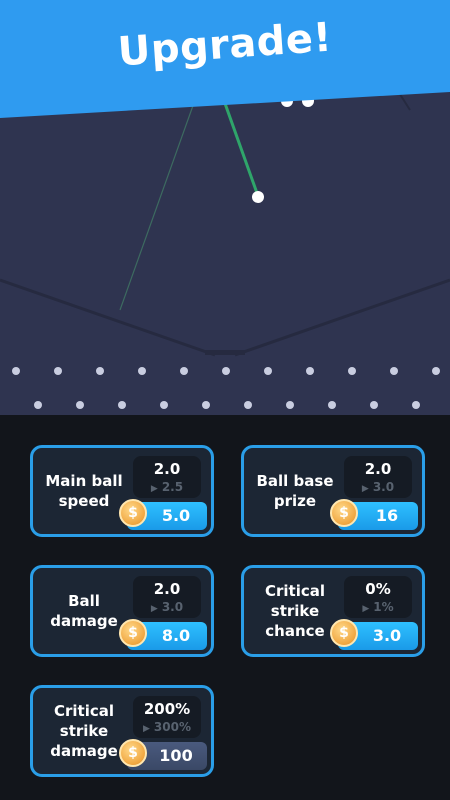 The width and height of the screenshot is (450, 800). I want to click on upgrade-card-critical-strike-chance: Critical strike chance 0% ▶ 1% 3.0 $, so click(333, 611).